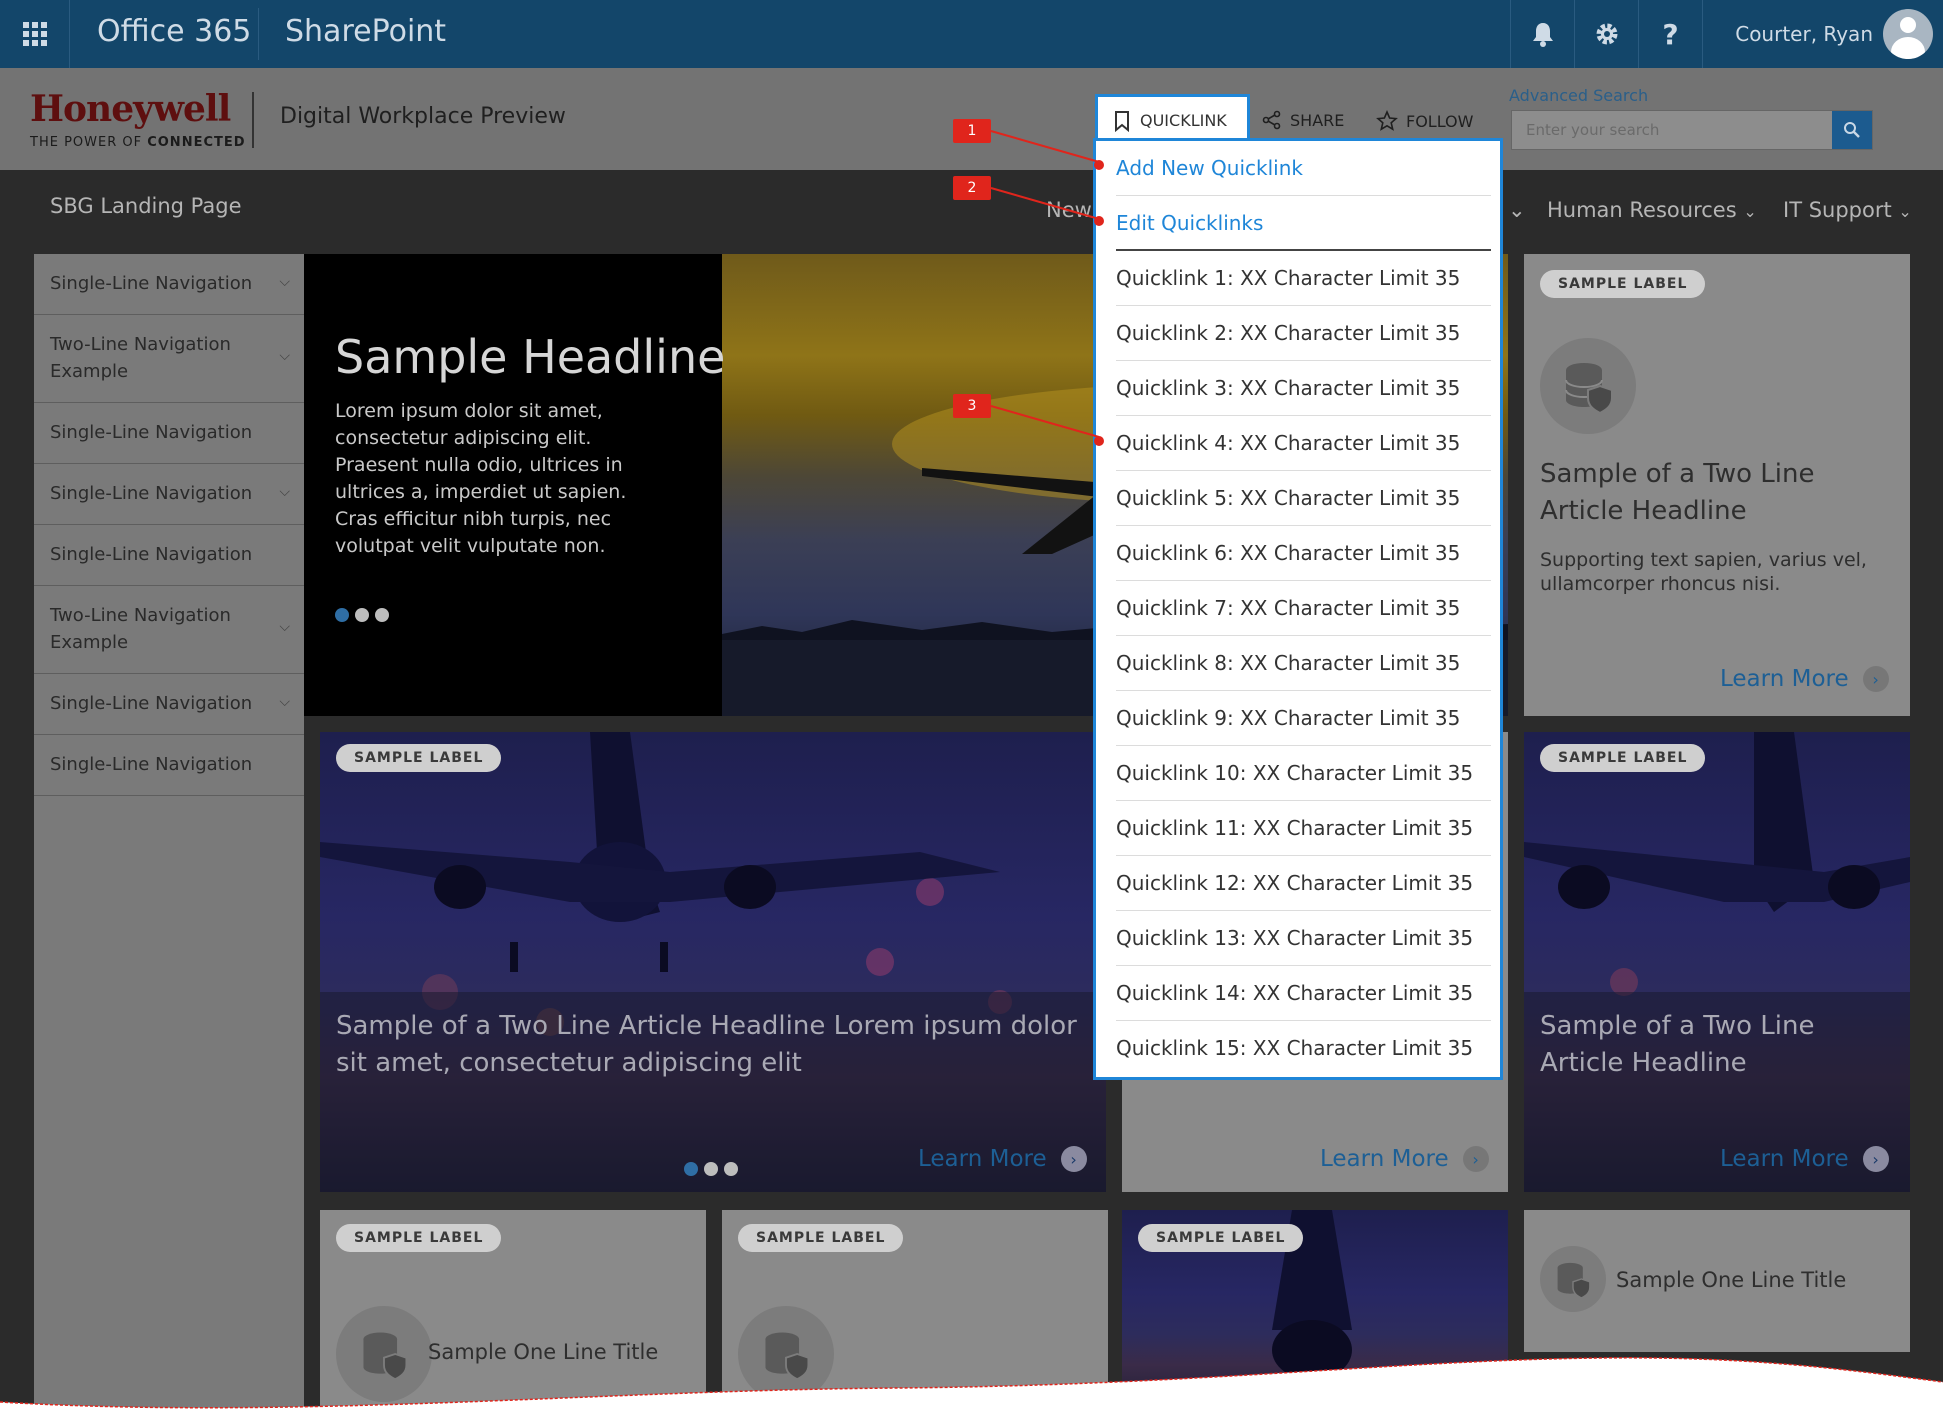 This screenshot has height=1417, width=1943. What do you see at coordinates (1578, 95) in the screenshot?
I see `advanced-search-link: Advanced Search` at bounding box center [1578, 95].